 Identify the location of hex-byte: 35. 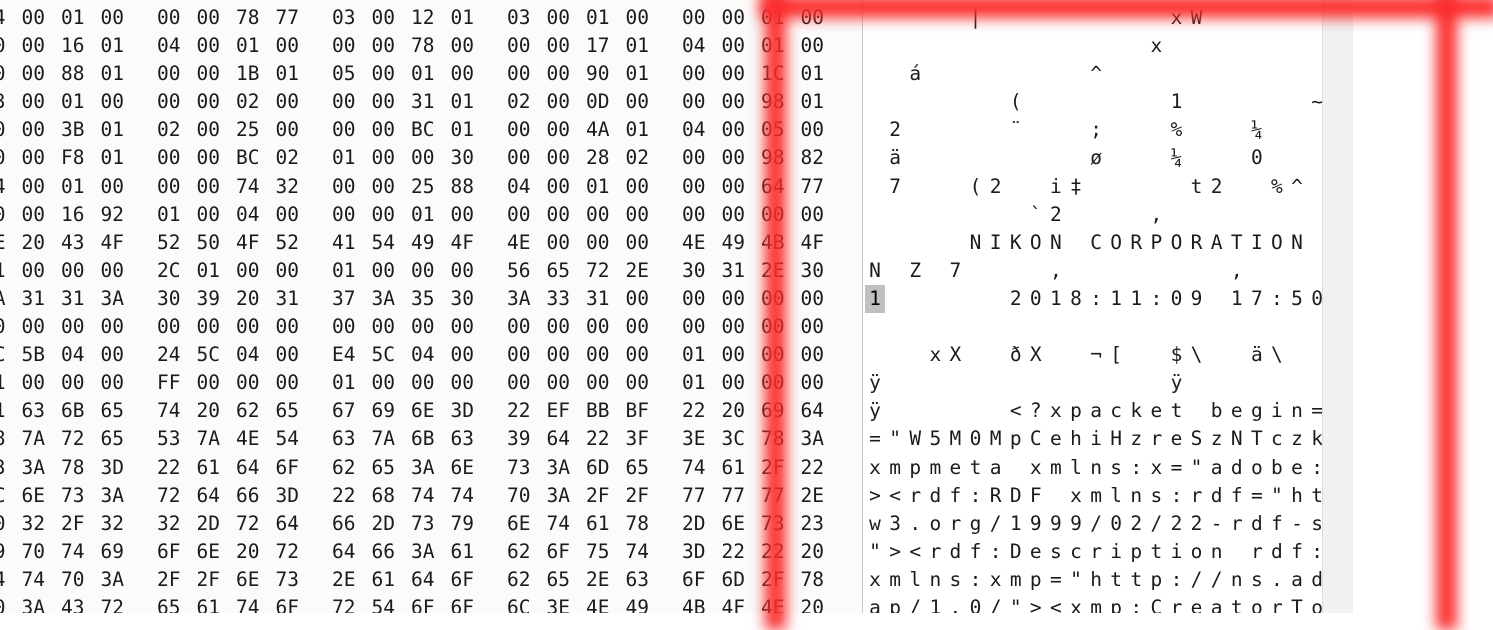
(431, 299).